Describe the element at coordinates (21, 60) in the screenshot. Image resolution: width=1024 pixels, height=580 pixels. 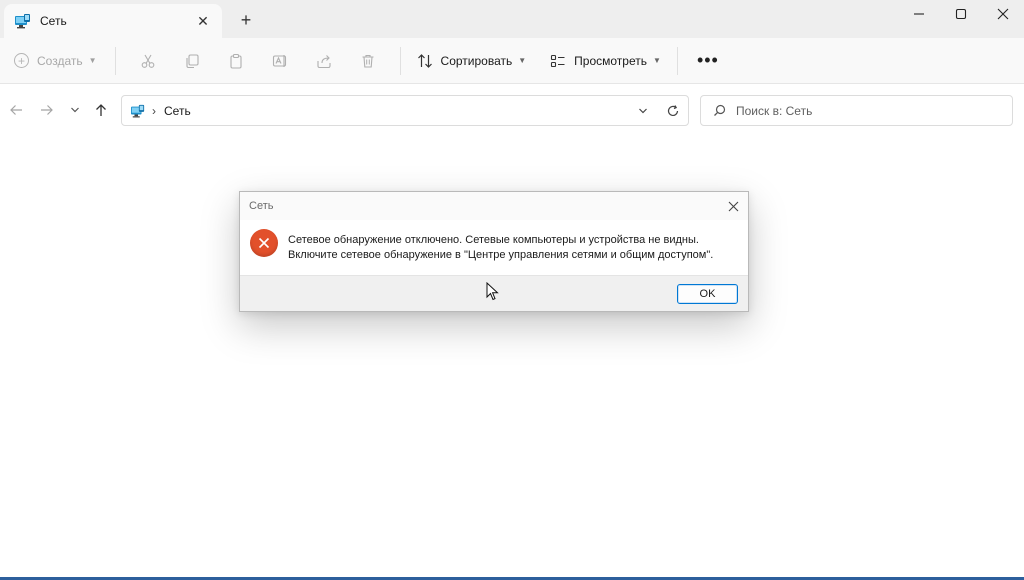
I see `plus-circle-icon: +` at that location.